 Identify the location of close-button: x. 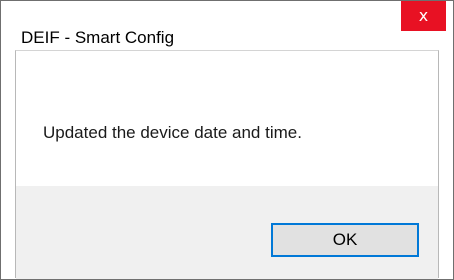
(423, 16).